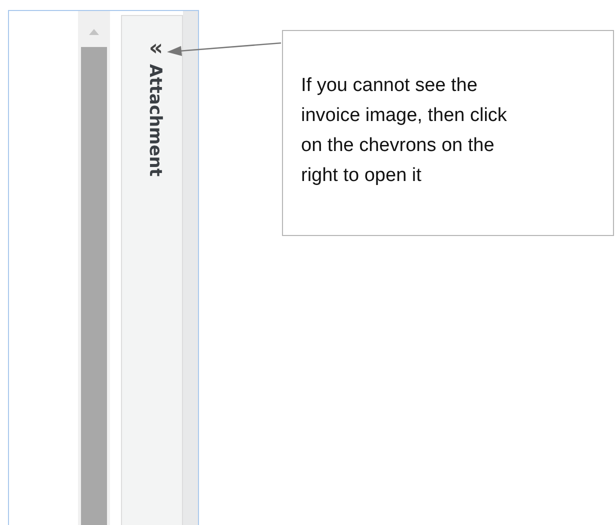  I want to click on attachment-tab: « Attachment, so click(152, 270).